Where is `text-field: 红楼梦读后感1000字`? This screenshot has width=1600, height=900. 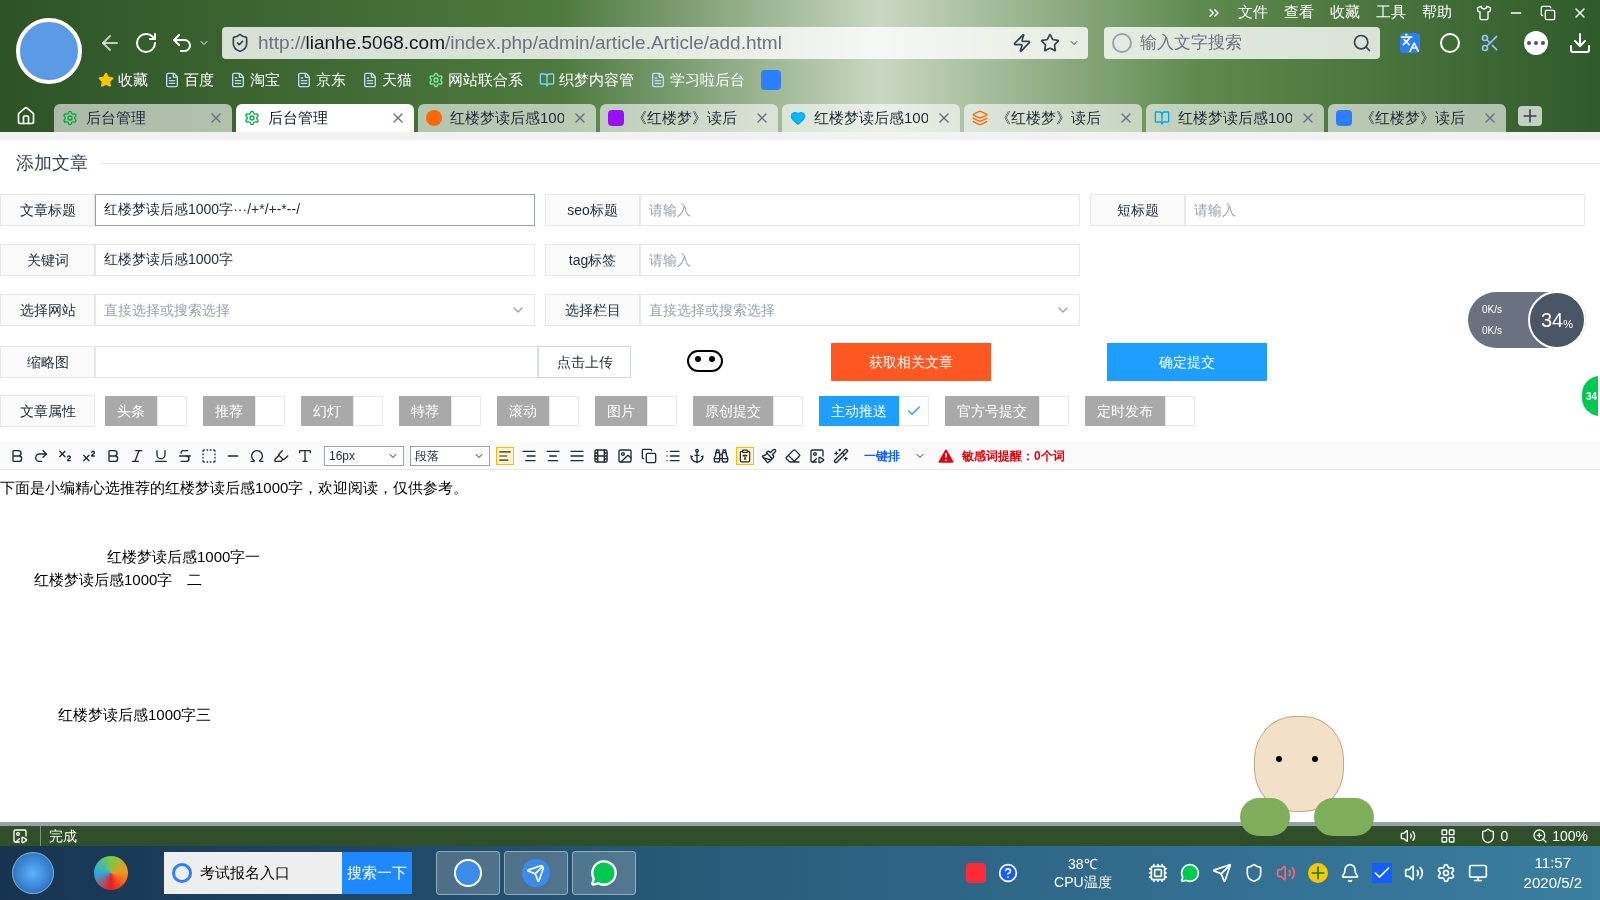
text-field: 红楼梦读后感1000字 is located at coordinates (315, 260).